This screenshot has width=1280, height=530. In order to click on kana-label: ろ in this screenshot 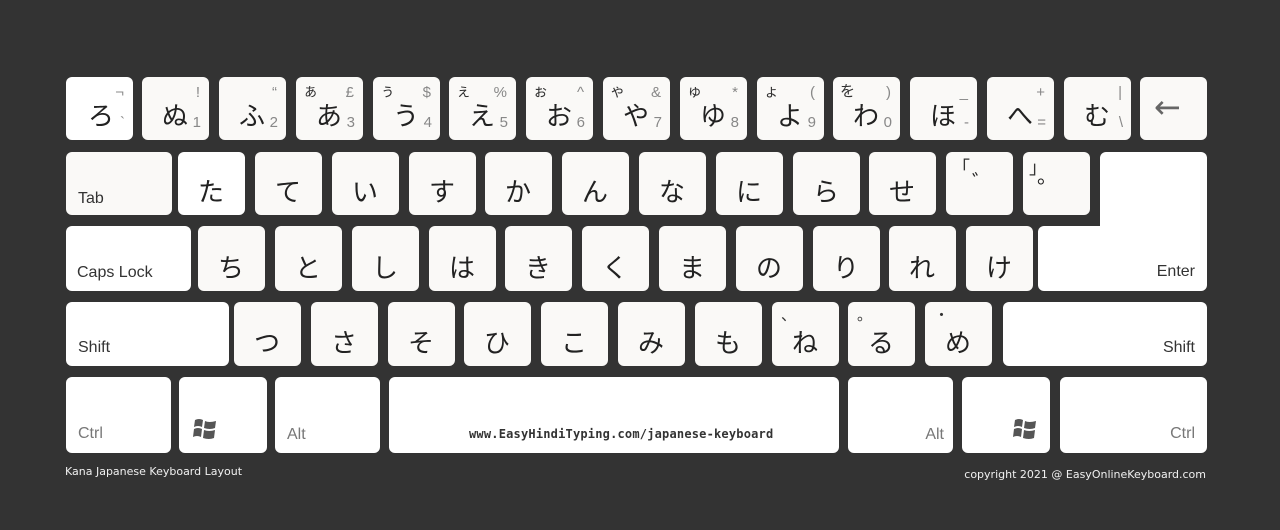, I will do `click(101, 117)`.